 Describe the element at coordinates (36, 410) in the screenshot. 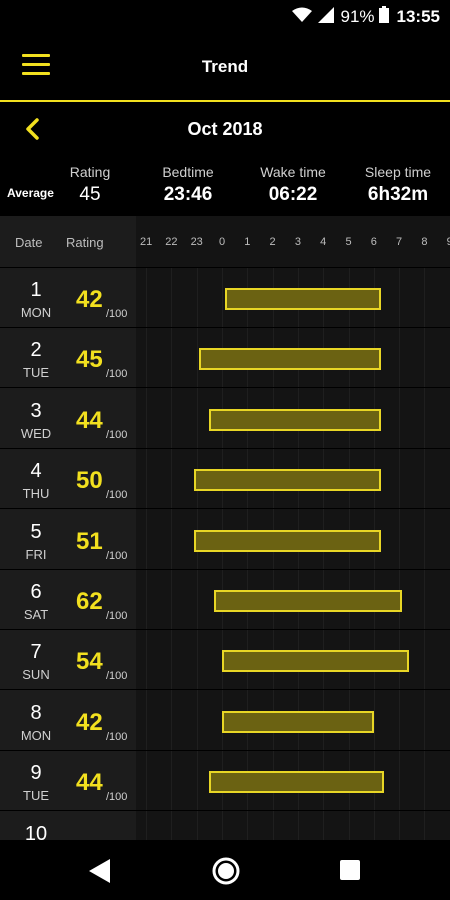

I see `day-number: 3` at that location.